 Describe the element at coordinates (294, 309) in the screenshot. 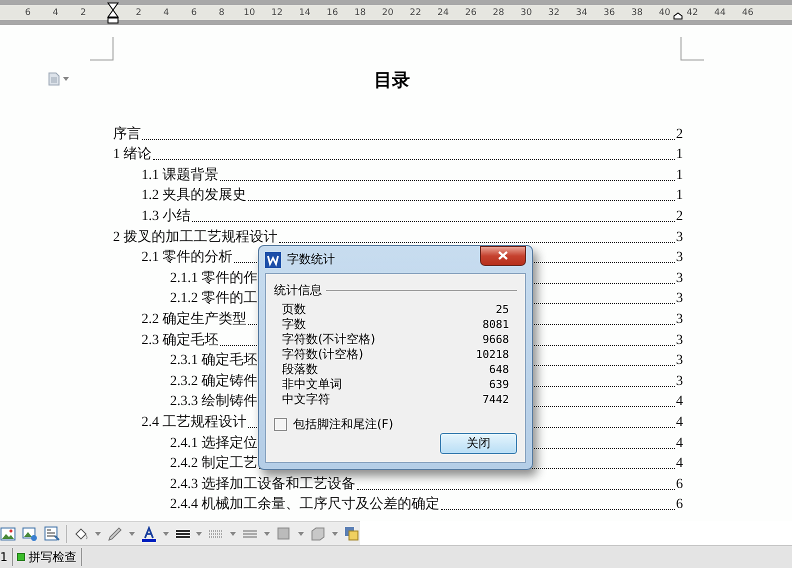

I see `stat-label: 页数` at that location.